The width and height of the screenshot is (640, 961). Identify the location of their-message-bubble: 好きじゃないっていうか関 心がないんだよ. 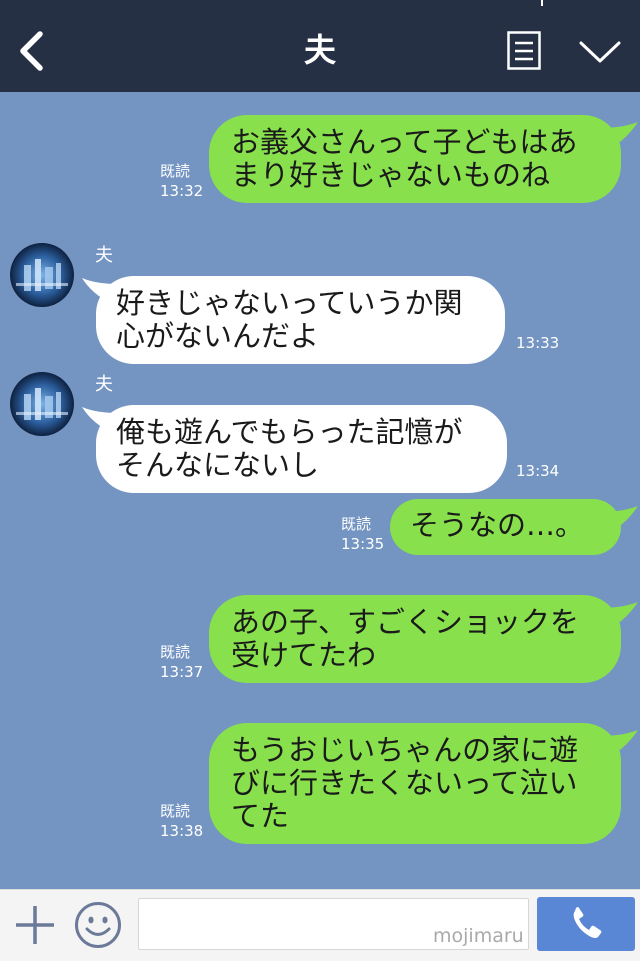
(300, 320).